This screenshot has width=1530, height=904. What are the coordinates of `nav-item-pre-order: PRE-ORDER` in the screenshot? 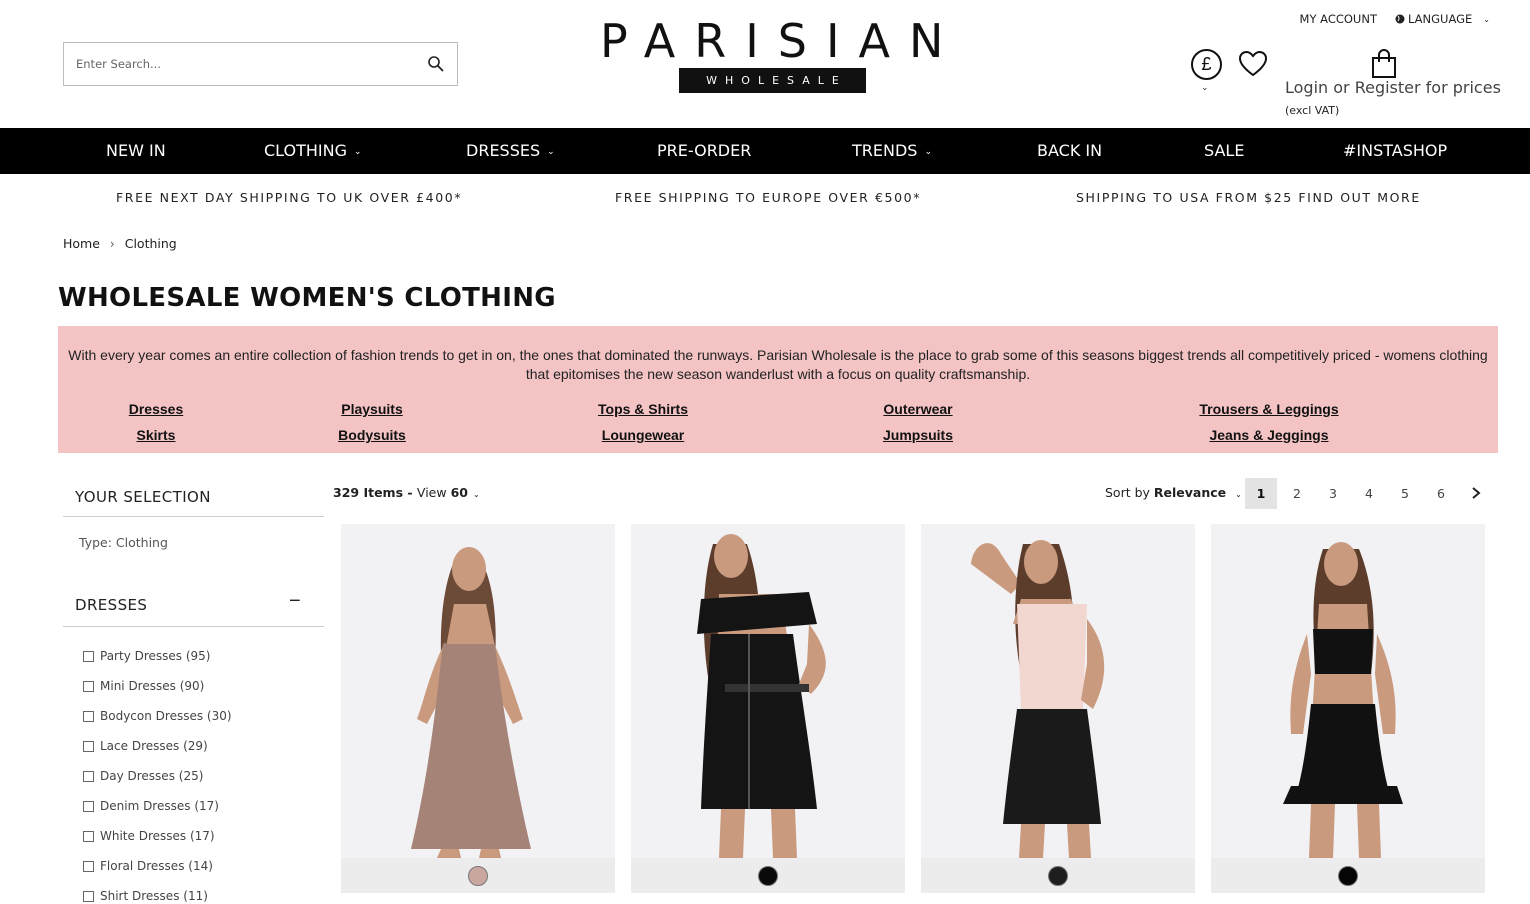 It's located at (704, 151).